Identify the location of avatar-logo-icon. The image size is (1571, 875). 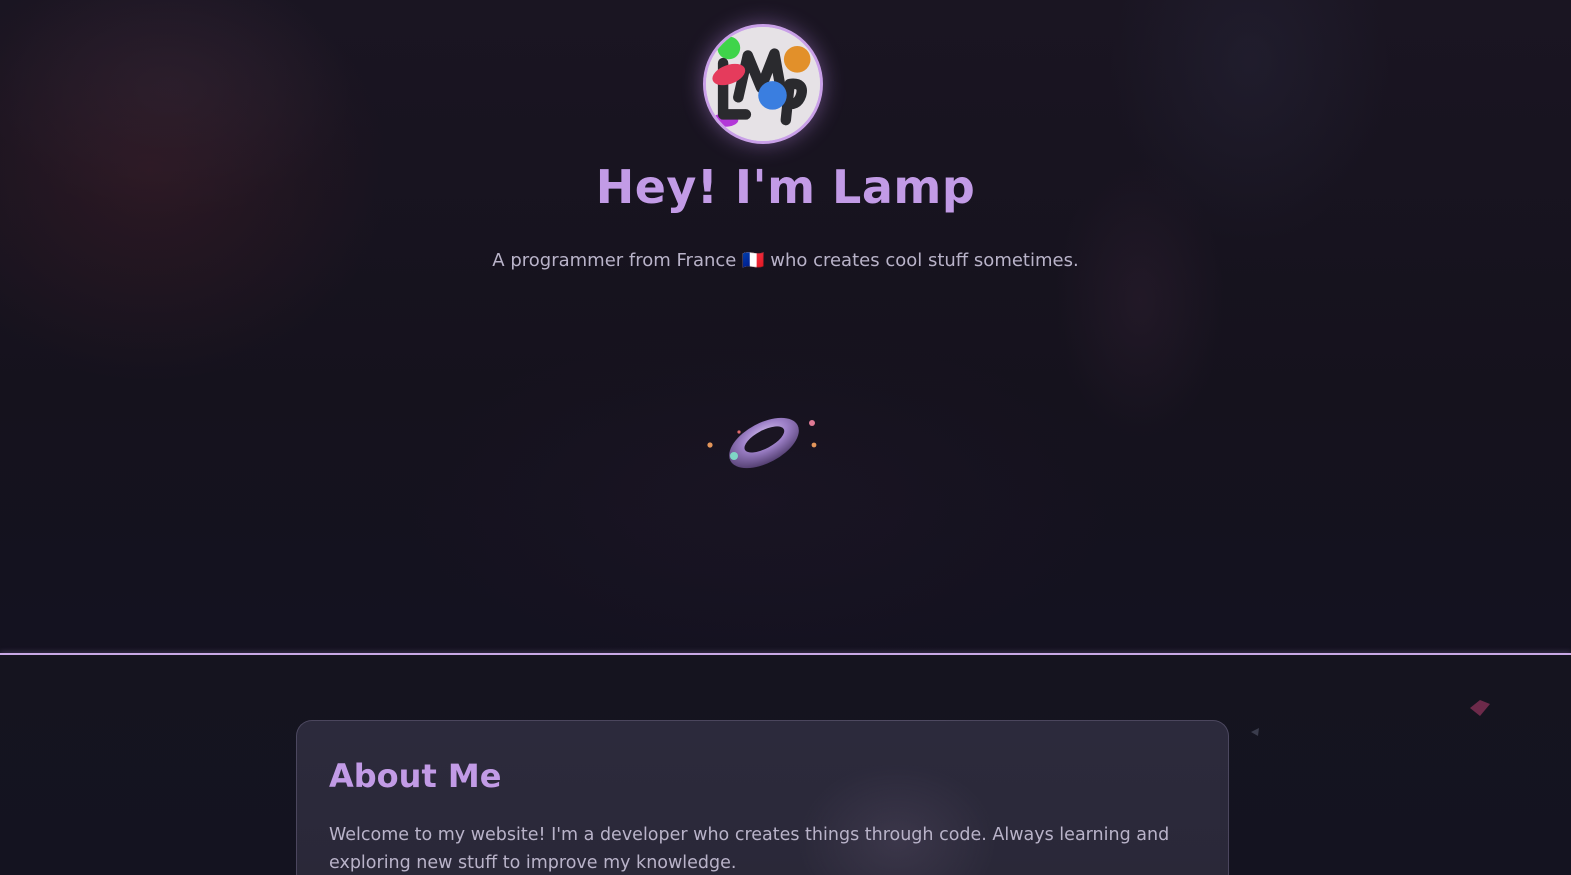
(763, 84).